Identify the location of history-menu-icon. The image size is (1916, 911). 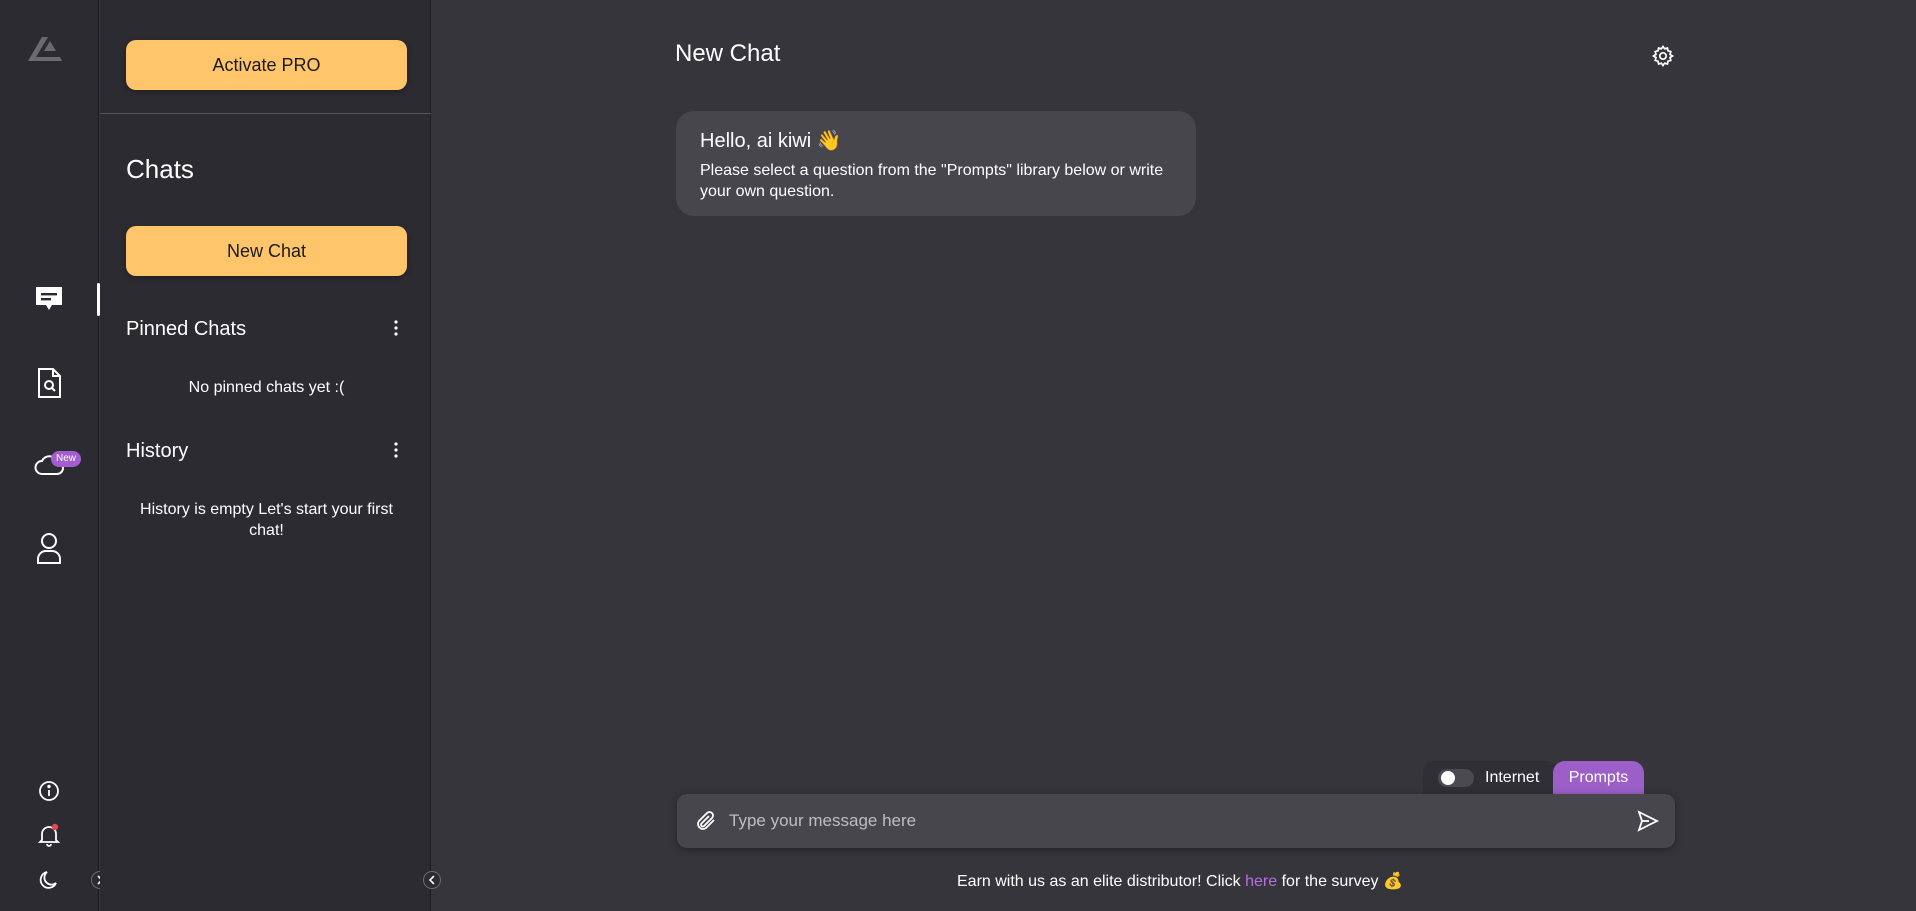
(396, 450).